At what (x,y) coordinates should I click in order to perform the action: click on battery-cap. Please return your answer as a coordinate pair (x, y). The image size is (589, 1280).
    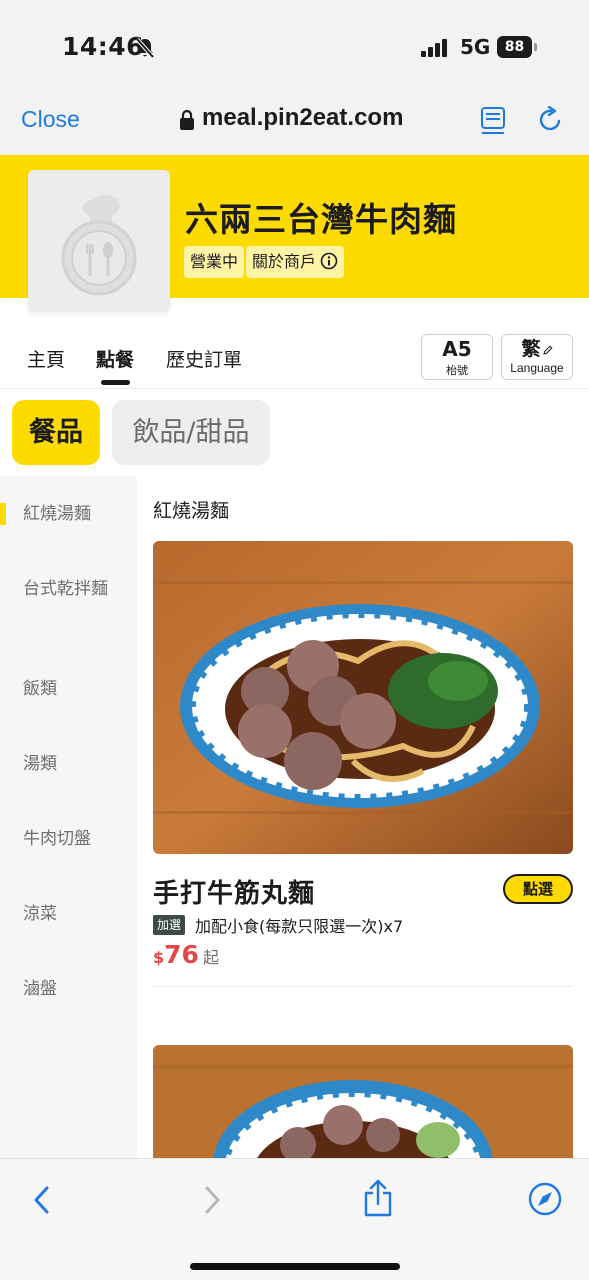
    Looking at the image, I should click on (535, 47).